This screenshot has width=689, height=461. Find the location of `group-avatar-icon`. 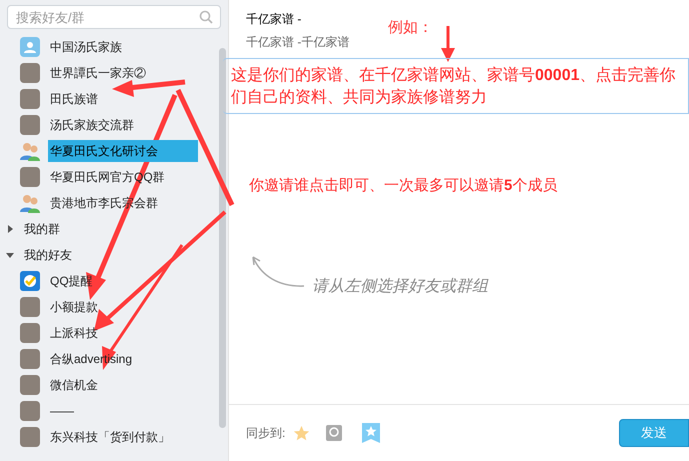

group-avatar-icon is located at coordinates (30, 46).